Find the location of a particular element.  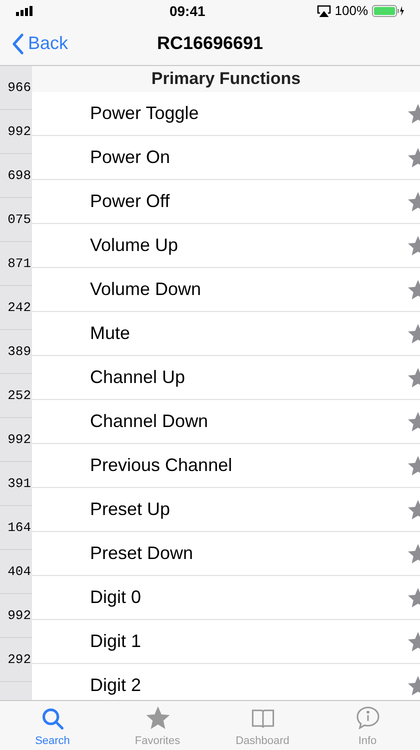

battery-icon is located at coordinates (388, 11).